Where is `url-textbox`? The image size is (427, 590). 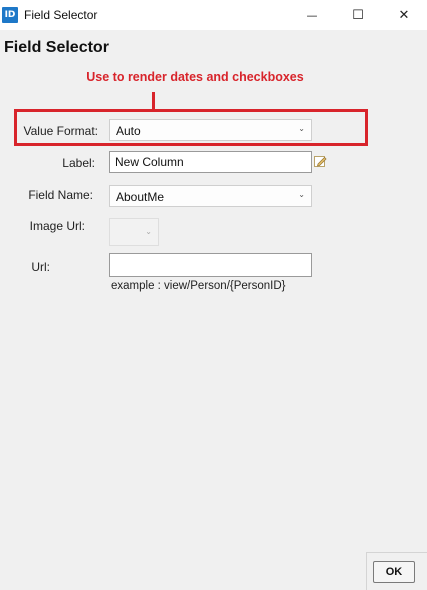
url-textbox is located at coordinates (210, 265).